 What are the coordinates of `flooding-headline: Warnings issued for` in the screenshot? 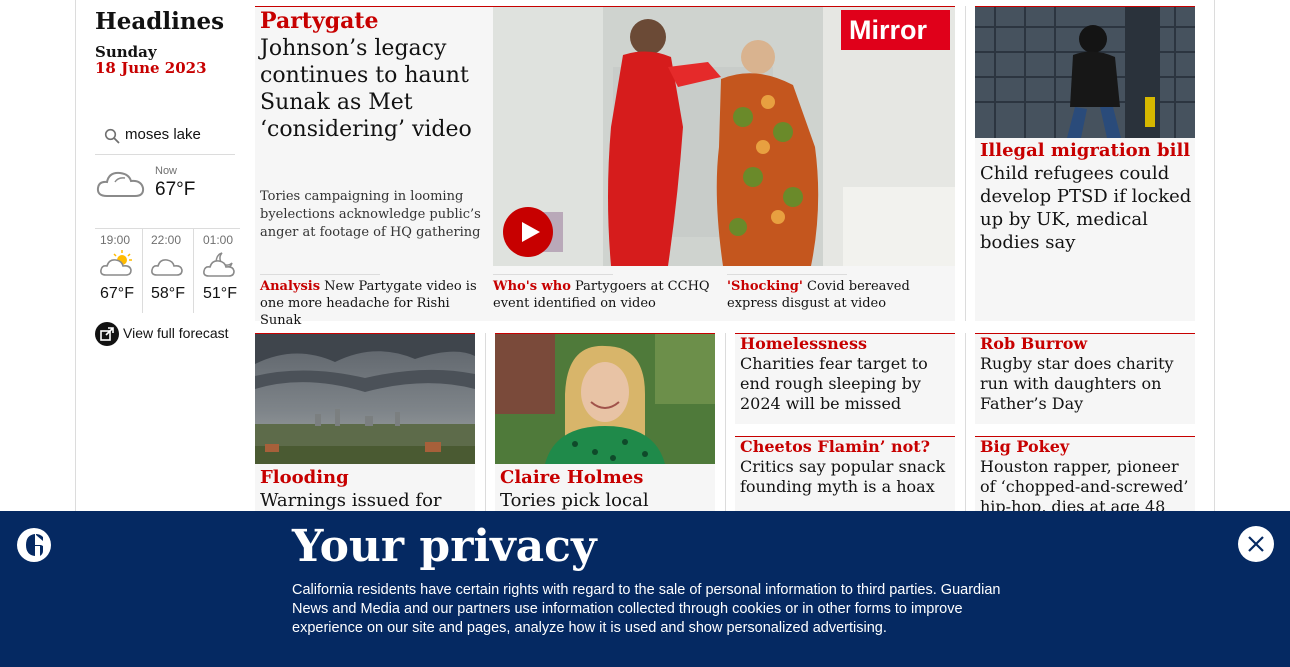 It's located at (366, 500).